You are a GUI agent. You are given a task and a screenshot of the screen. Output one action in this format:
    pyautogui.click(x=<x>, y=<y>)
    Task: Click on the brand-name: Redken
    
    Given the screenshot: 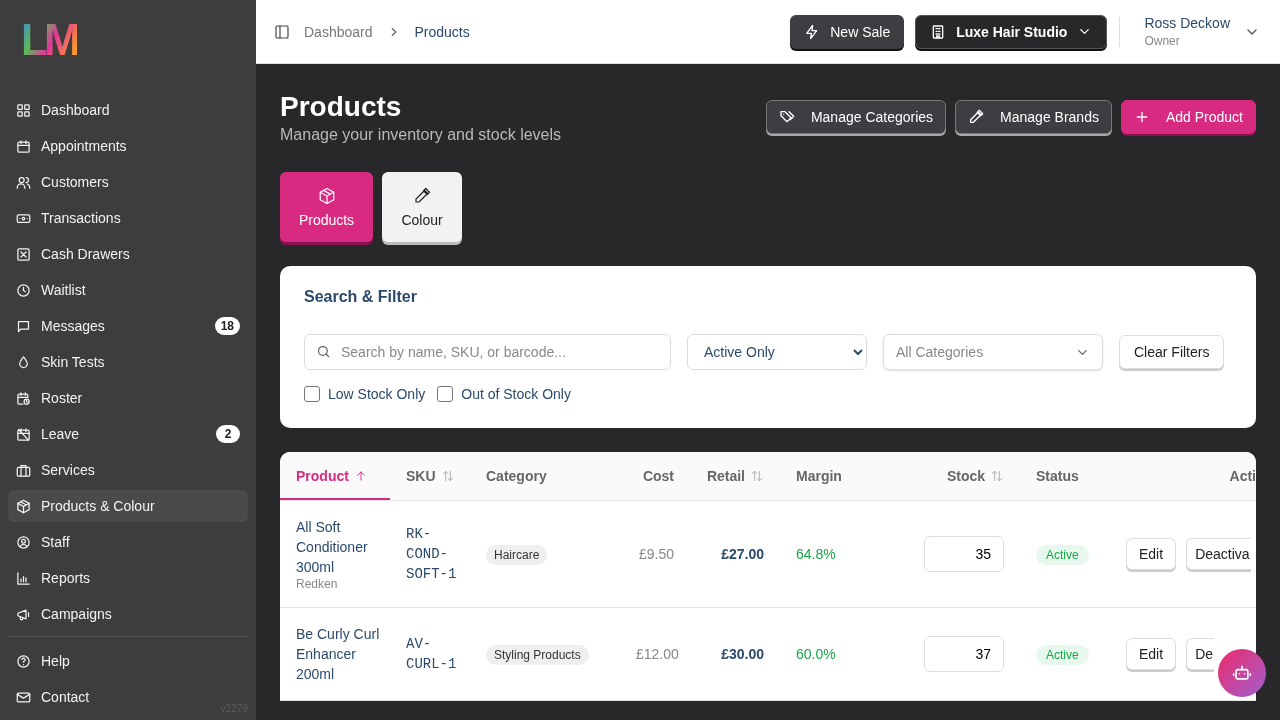 What is the action you would take?
    pyautogui.click(x=317, y=584)
    